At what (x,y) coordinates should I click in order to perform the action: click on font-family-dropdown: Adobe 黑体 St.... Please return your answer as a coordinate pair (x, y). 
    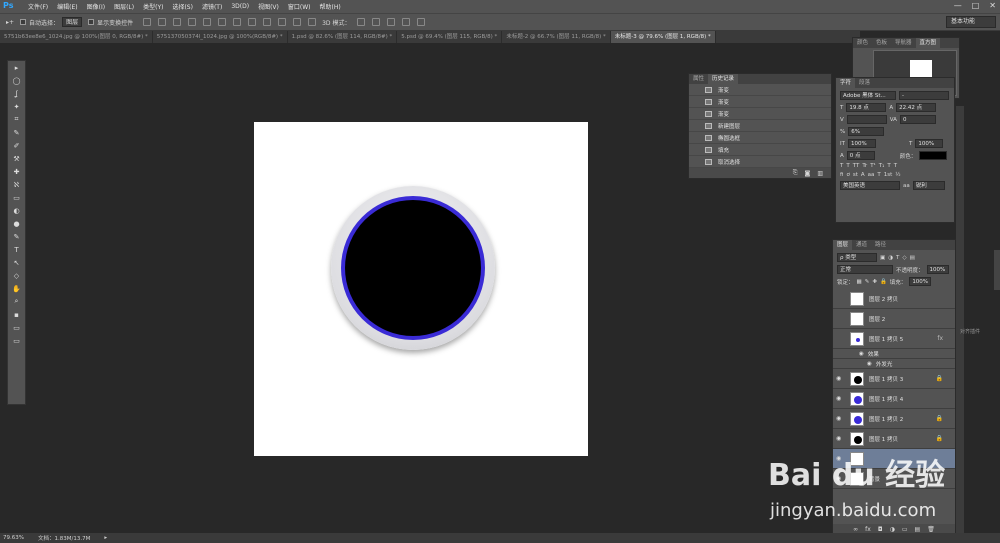
    Looking at the image, I should click on (868, 95).